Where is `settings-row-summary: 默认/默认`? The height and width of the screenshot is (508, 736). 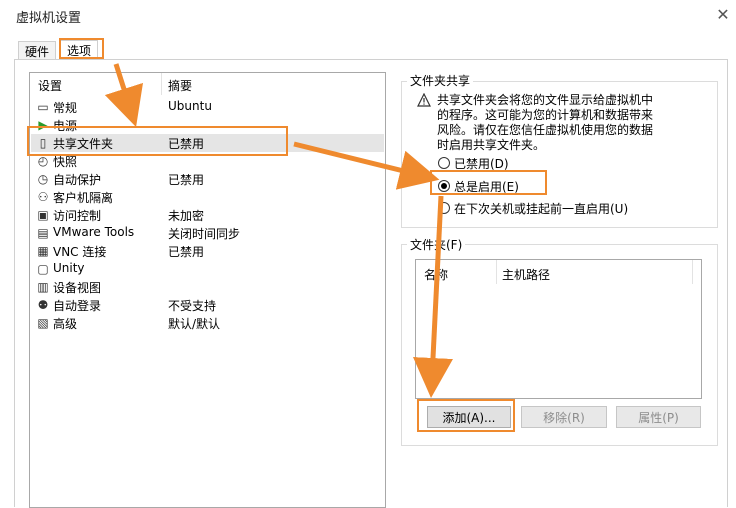
settings-row-summary: 默认/默认 is located at coordinates (194, 324).